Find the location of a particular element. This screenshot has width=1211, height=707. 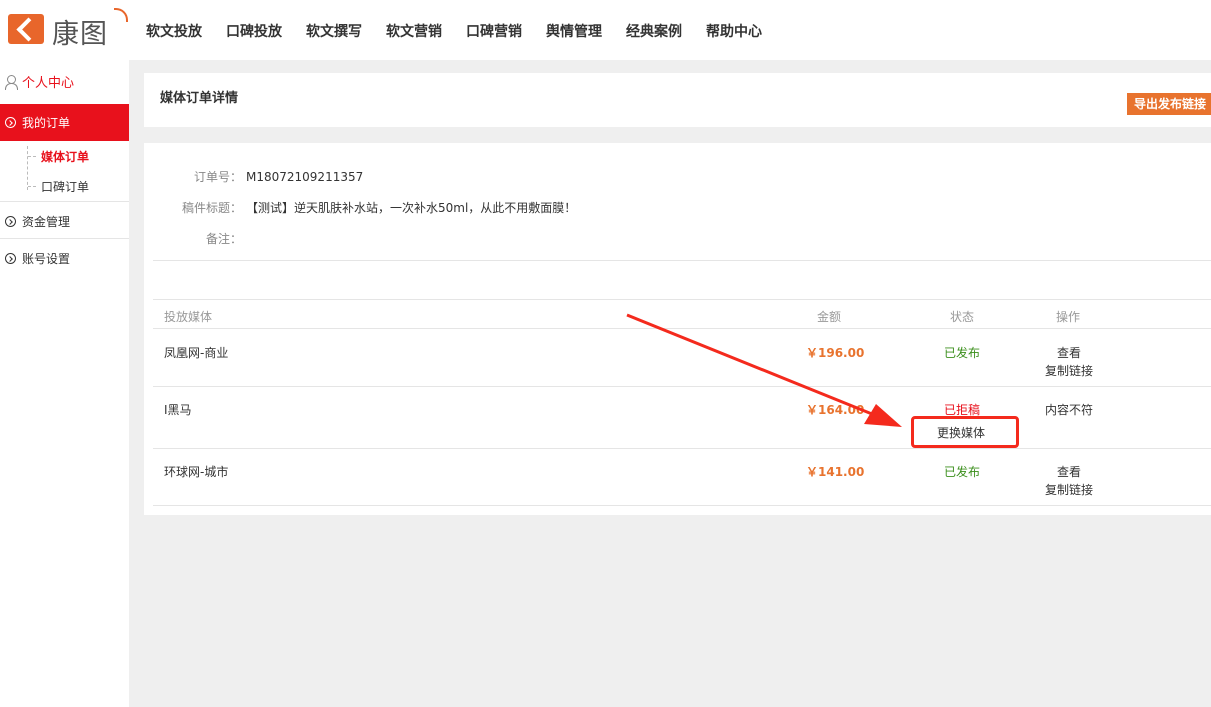

order-number-row: 订单号： M18072109211357 is located at coordinates (258, 176).